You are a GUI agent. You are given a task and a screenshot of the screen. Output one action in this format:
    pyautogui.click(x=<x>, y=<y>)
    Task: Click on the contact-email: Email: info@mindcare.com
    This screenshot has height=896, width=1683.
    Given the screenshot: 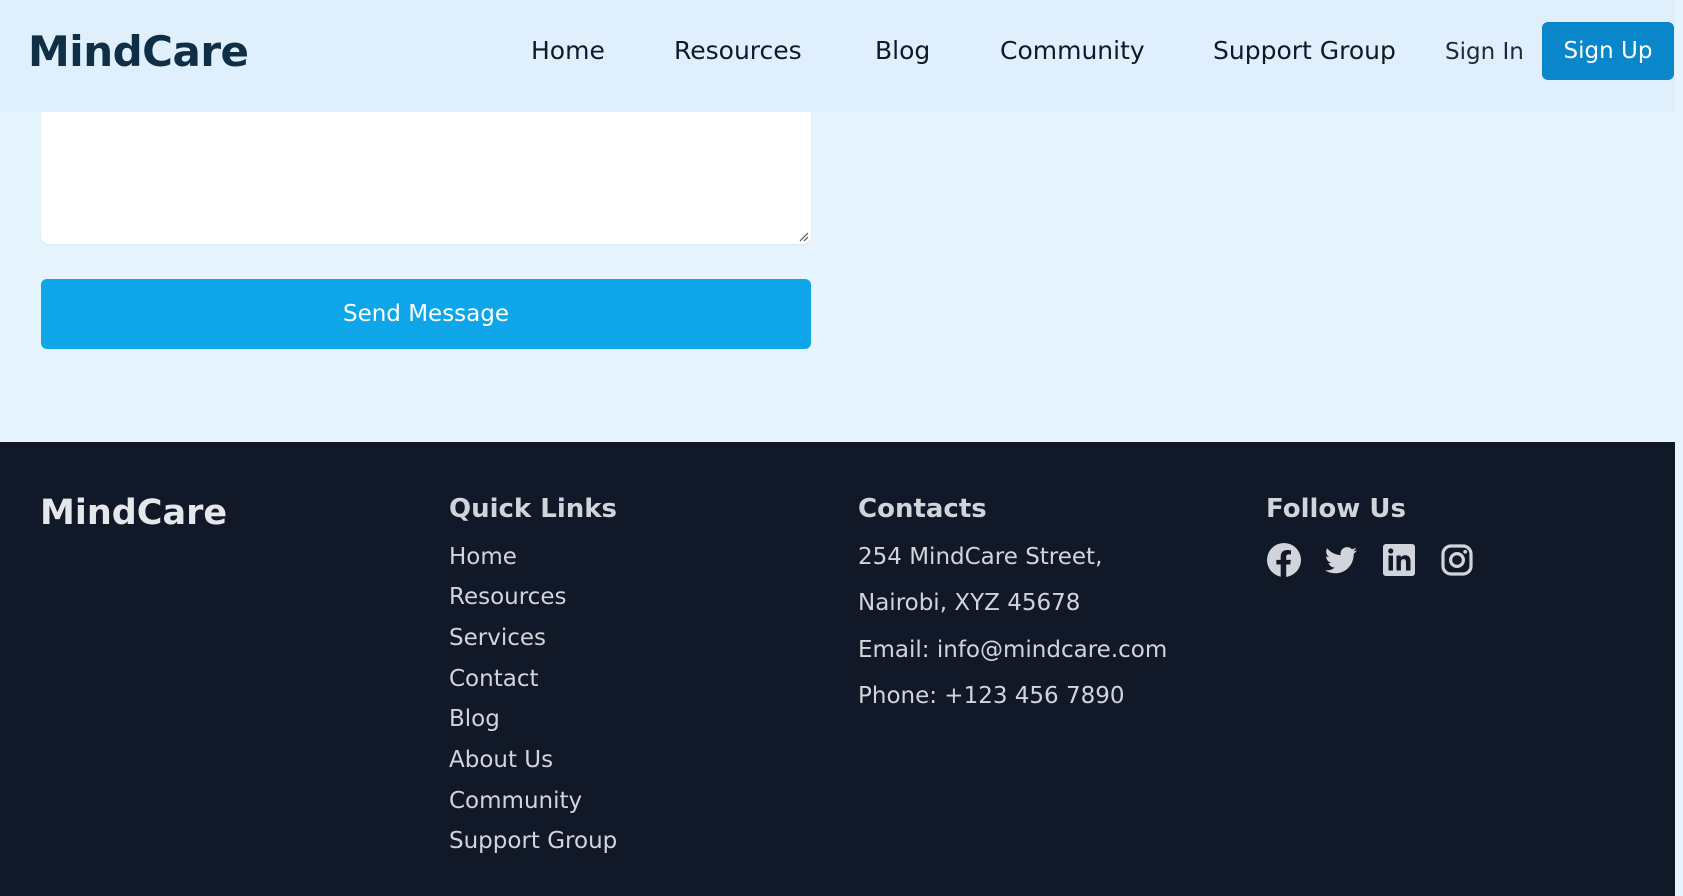 What is the action you would take?
    pyautogui.click(x=1013, y=650)
    